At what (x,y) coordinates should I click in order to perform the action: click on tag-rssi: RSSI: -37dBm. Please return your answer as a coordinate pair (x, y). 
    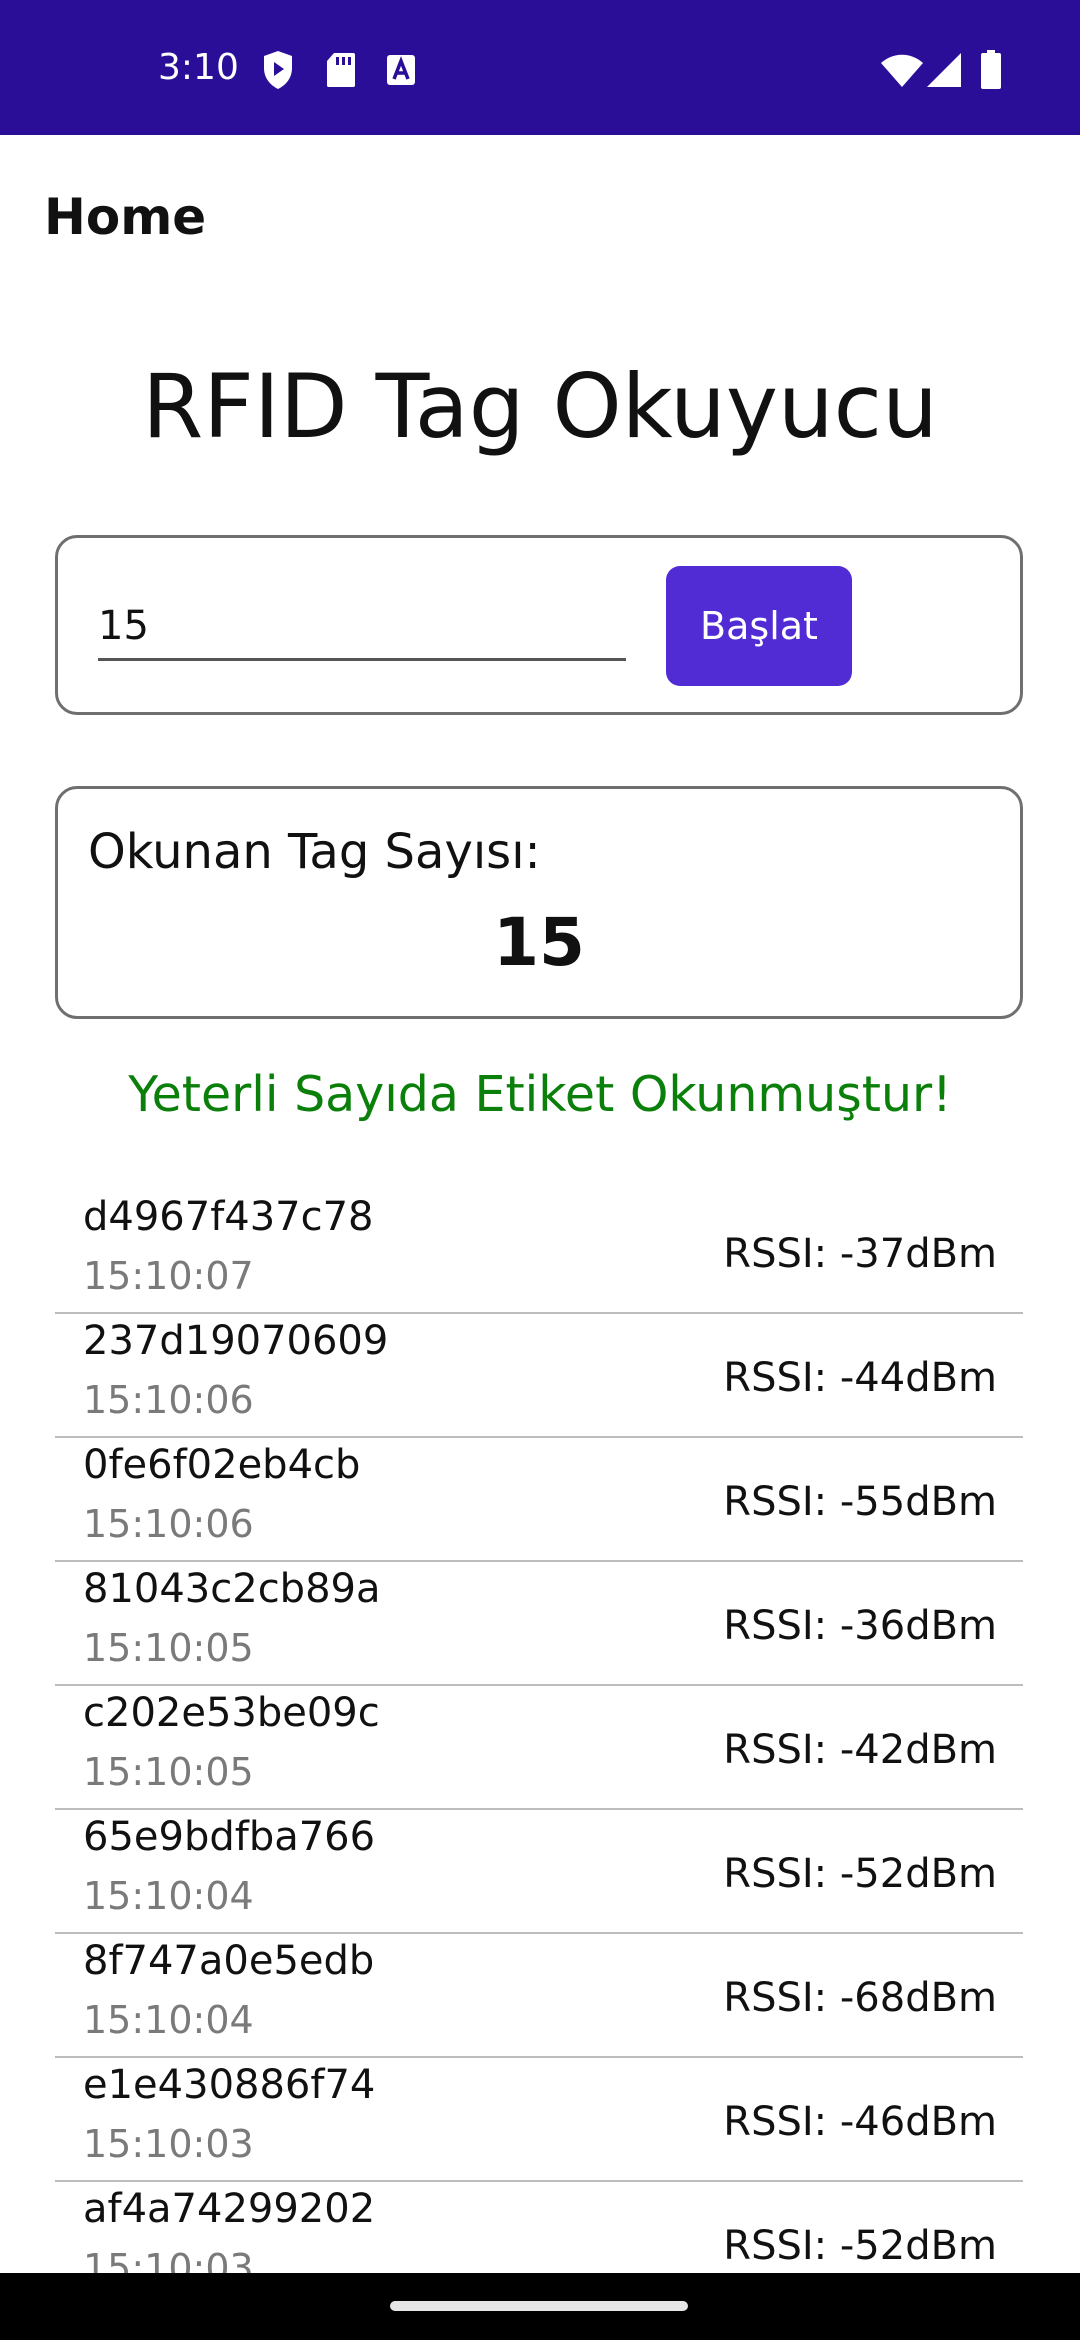
    Looking at the image, I should click on (860, 1254).